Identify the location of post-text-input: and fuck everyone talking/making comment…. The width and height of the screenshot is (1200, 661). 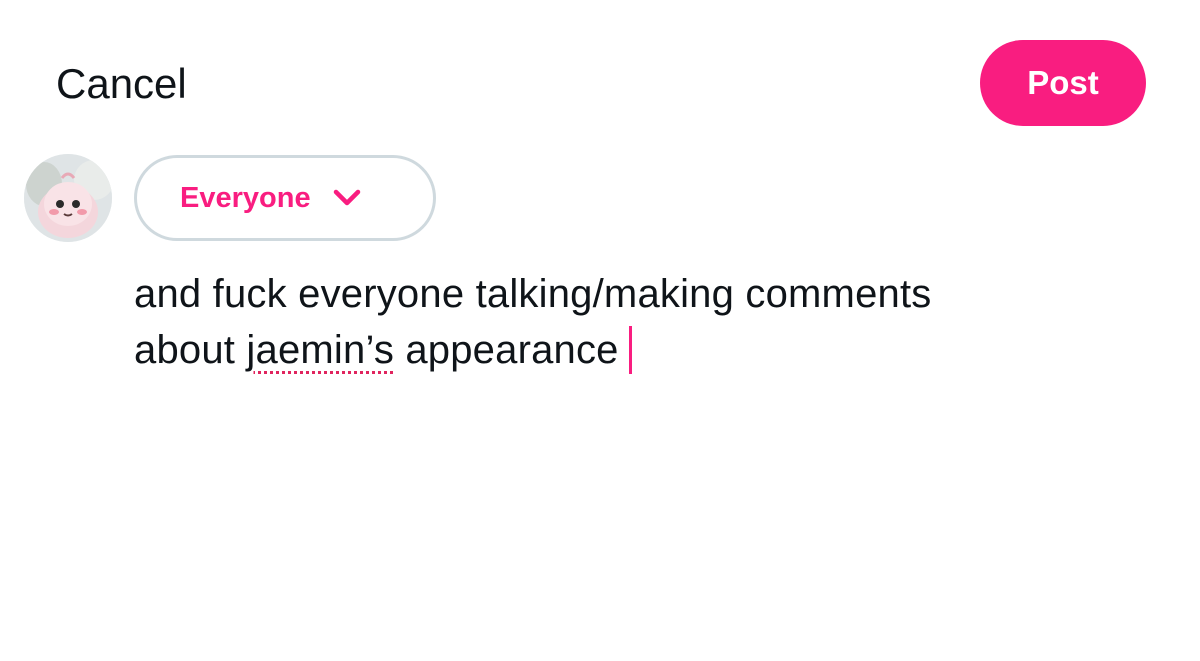
(634, 322).